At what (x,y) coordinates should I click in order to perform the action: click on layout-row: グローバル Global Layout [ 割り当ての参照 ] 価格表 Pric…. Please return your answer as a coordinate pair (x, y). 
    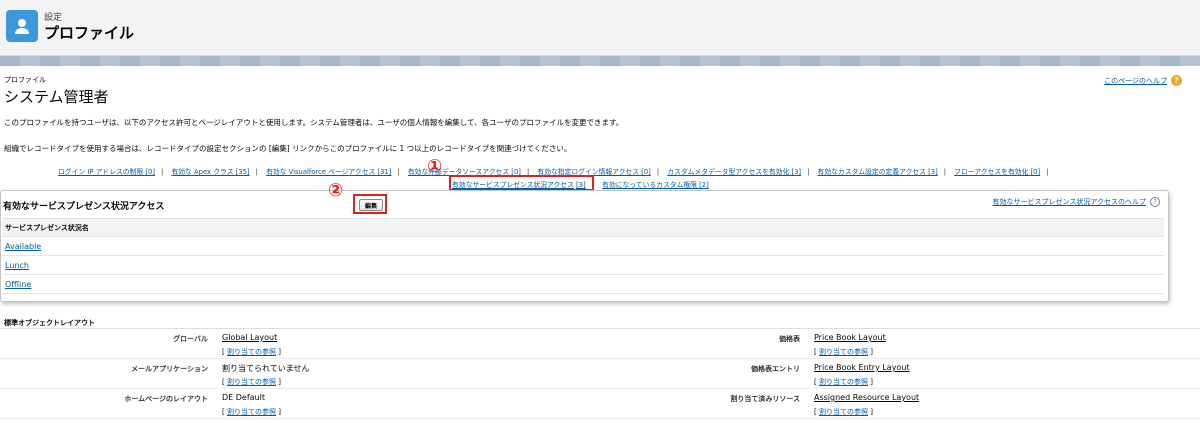
    Looking at the image, I should click on (600, 345).